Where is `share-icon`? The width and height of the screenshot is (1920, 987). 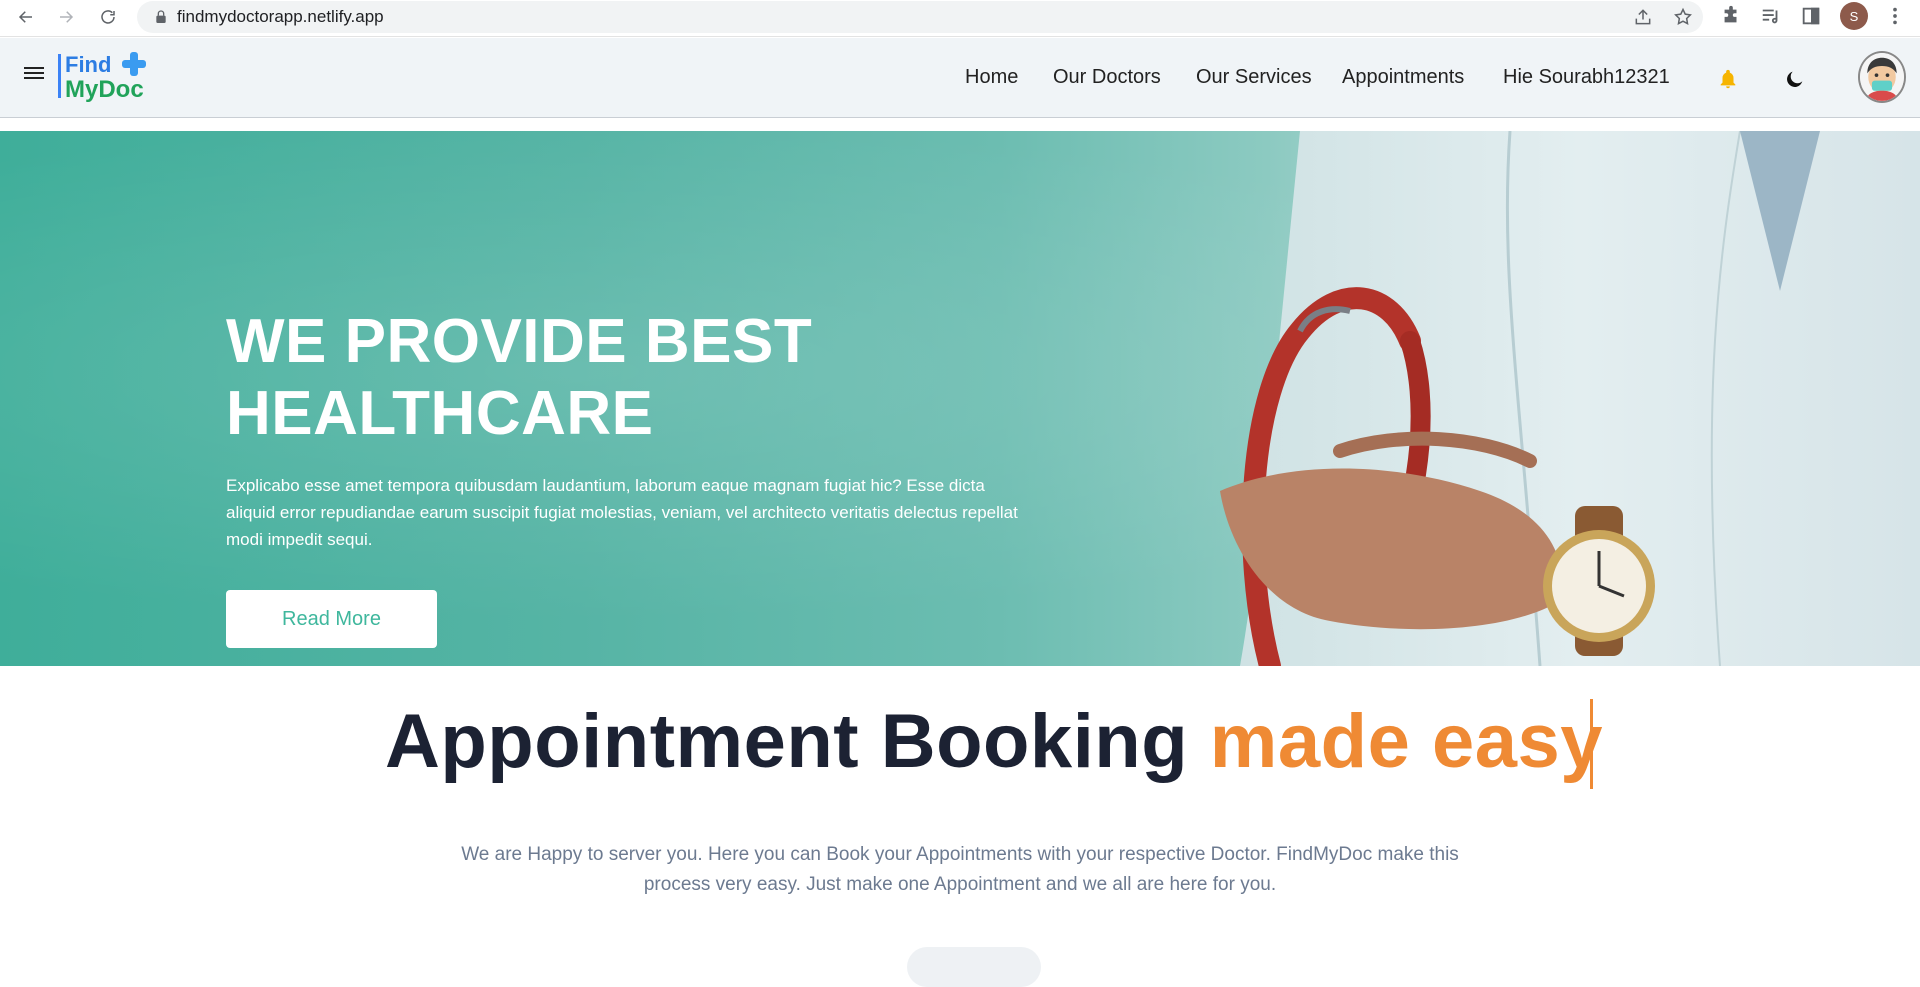
share-icon is located at coordinates (1643, 17).